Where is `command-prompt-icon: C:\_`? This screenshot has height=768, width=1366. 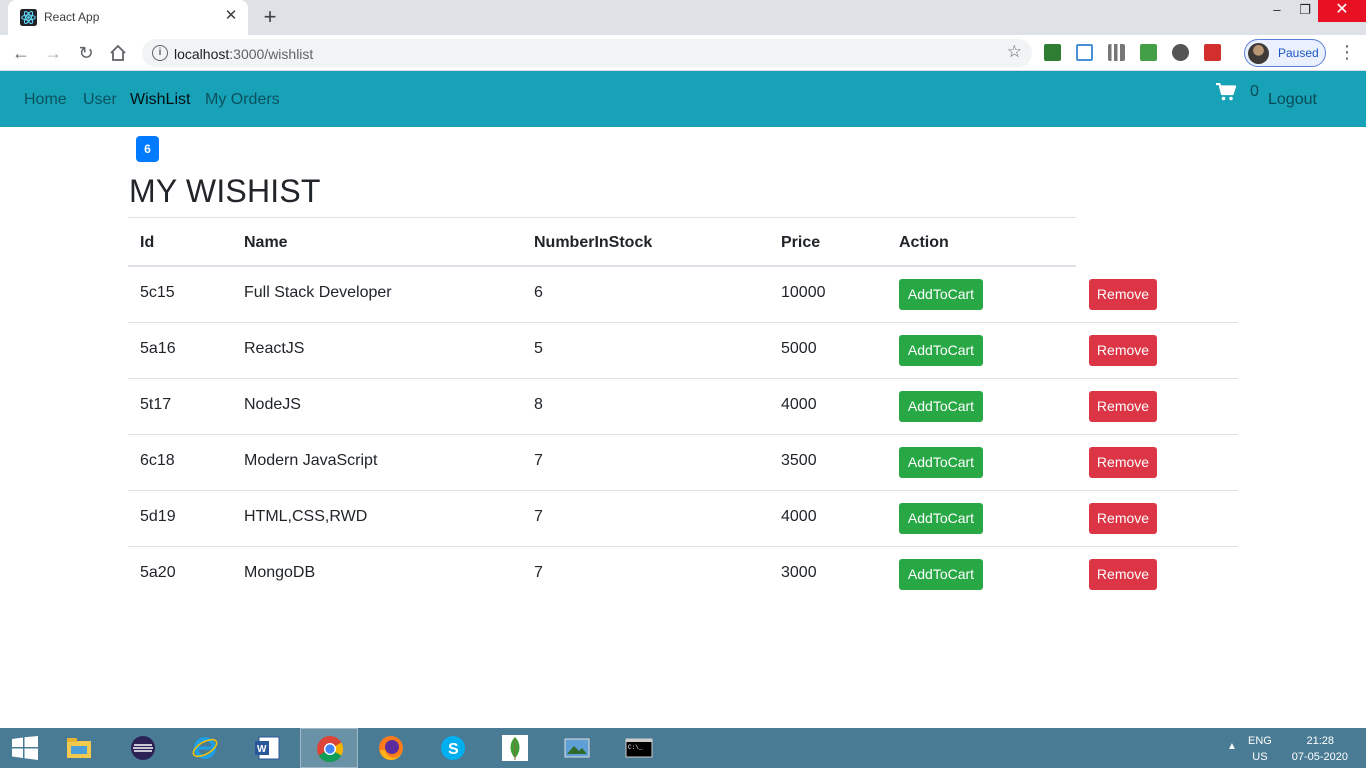
command-prompt-icon: C:\_ is located at coordinates (639, 748).